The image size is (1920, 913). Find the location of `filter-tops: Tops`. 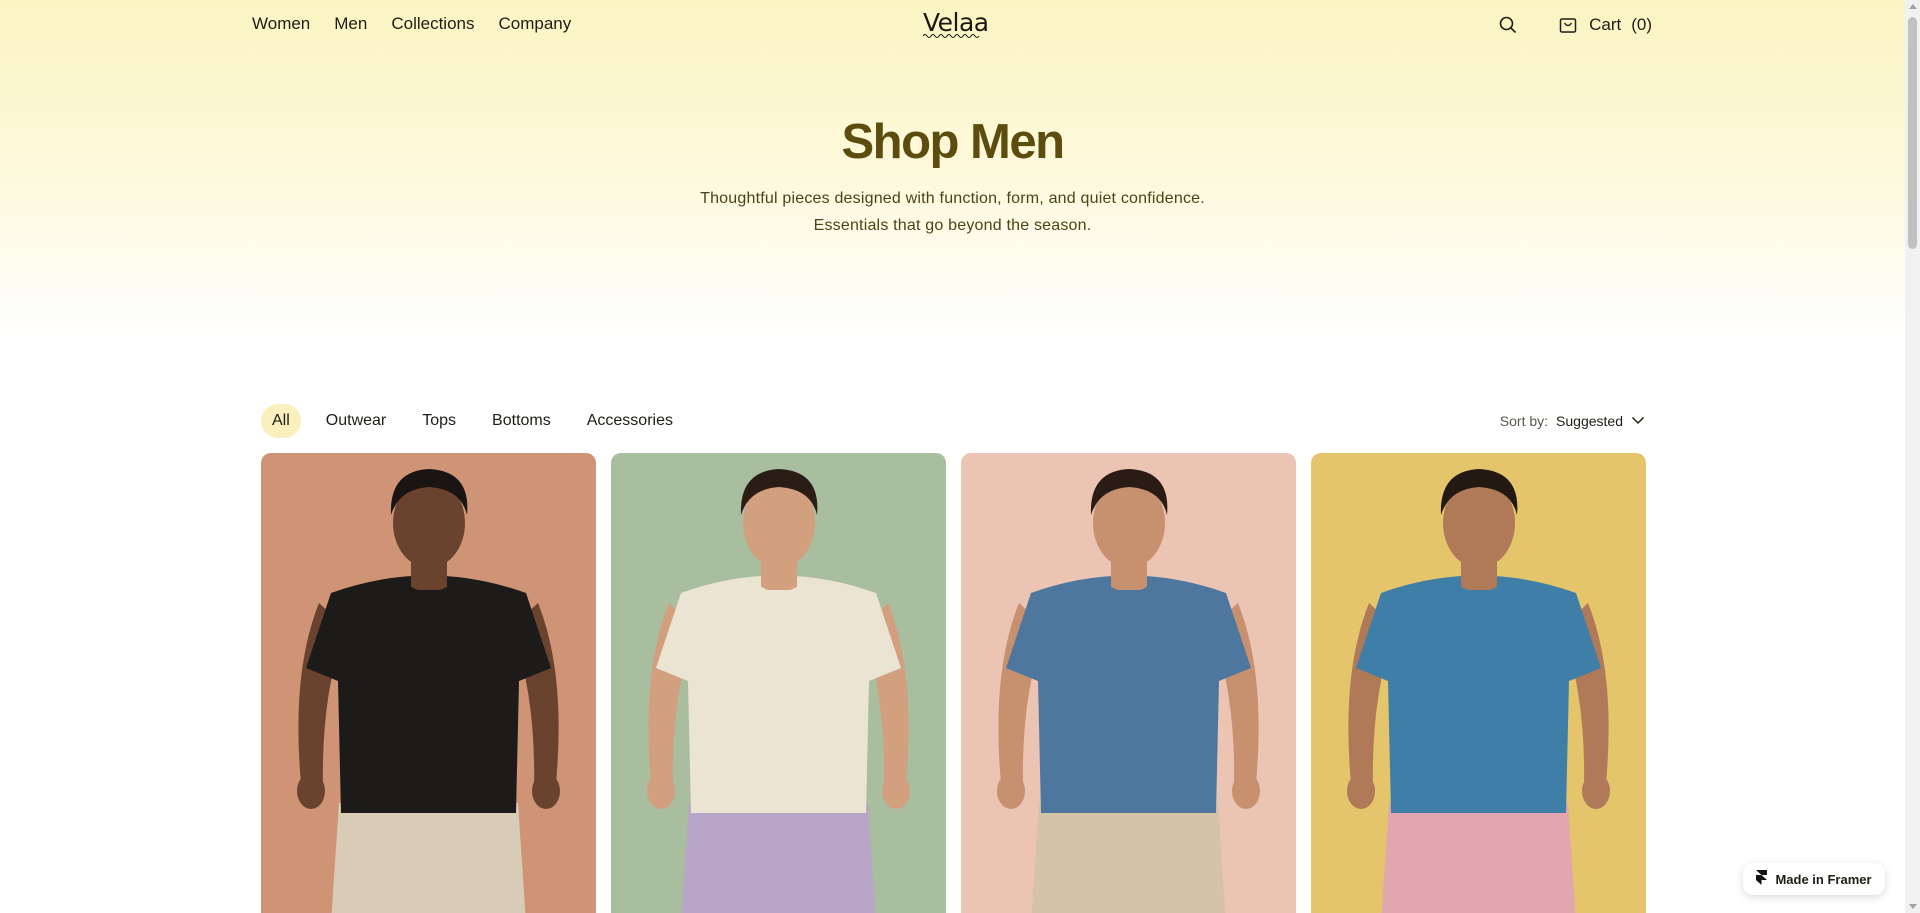

filter-tops: Tops is located at coordinates (439, 421).